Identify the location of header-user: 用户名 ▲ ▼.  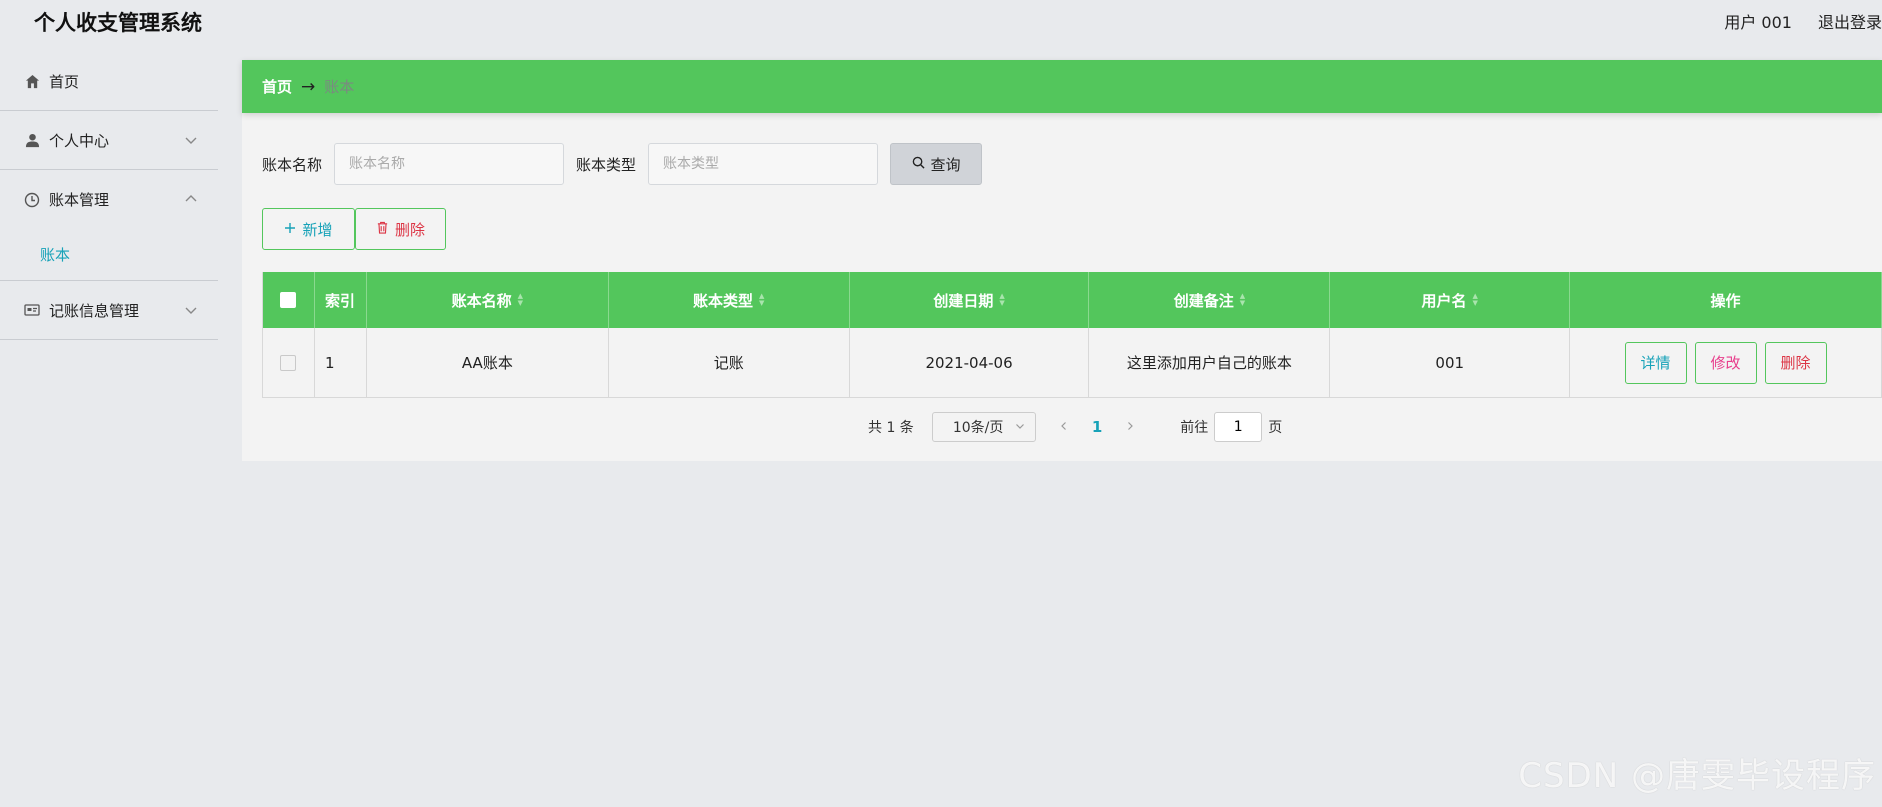
(1450, 300).